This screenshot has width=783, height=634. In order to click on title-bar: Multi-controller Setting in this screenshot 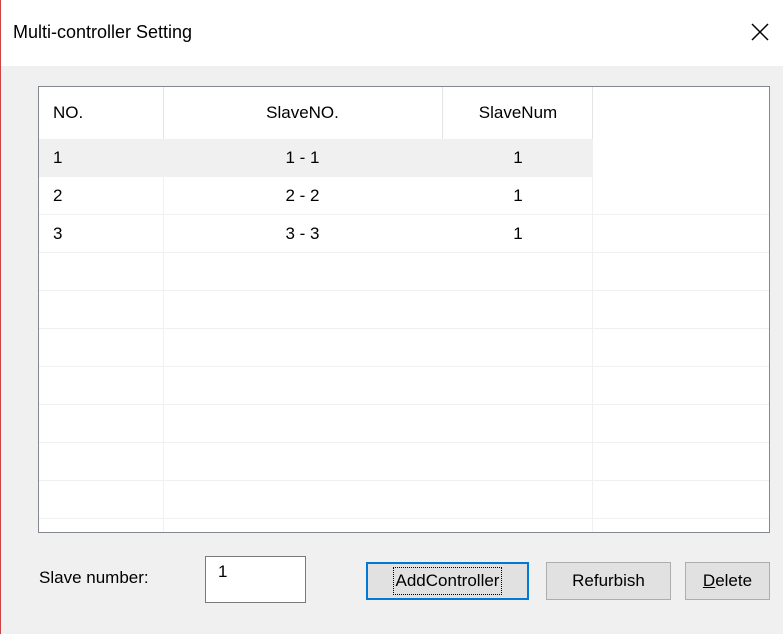, I will do `click(392, 33)`.